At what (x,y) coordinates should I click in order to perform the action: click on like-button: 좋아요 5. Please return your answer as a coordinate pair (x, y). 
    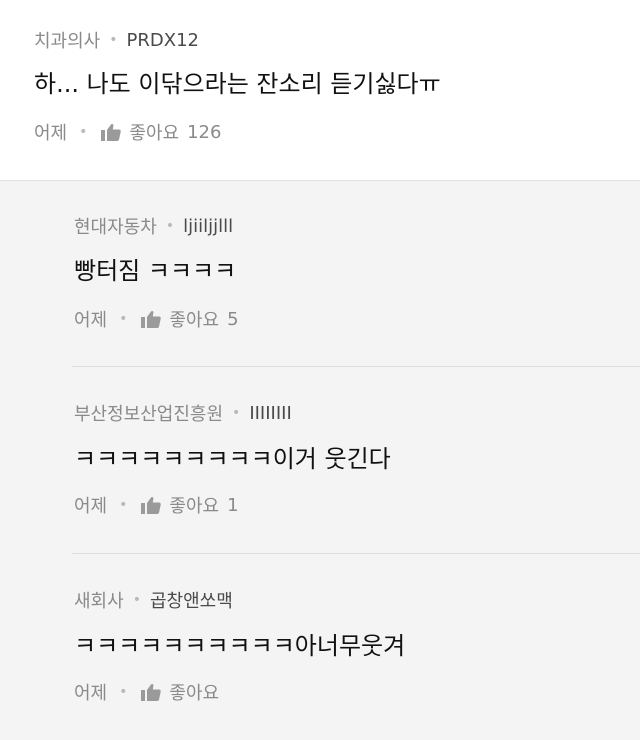
    Looking at the image, I should click on (190, 319).